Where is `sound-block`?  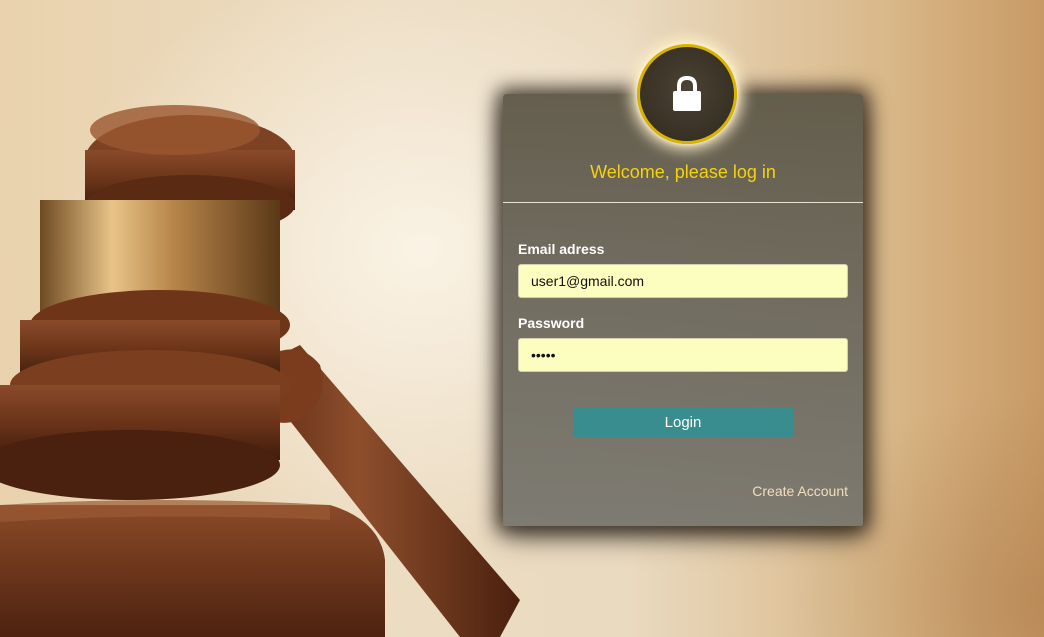 sound-block is located at coordinates (192, 571).